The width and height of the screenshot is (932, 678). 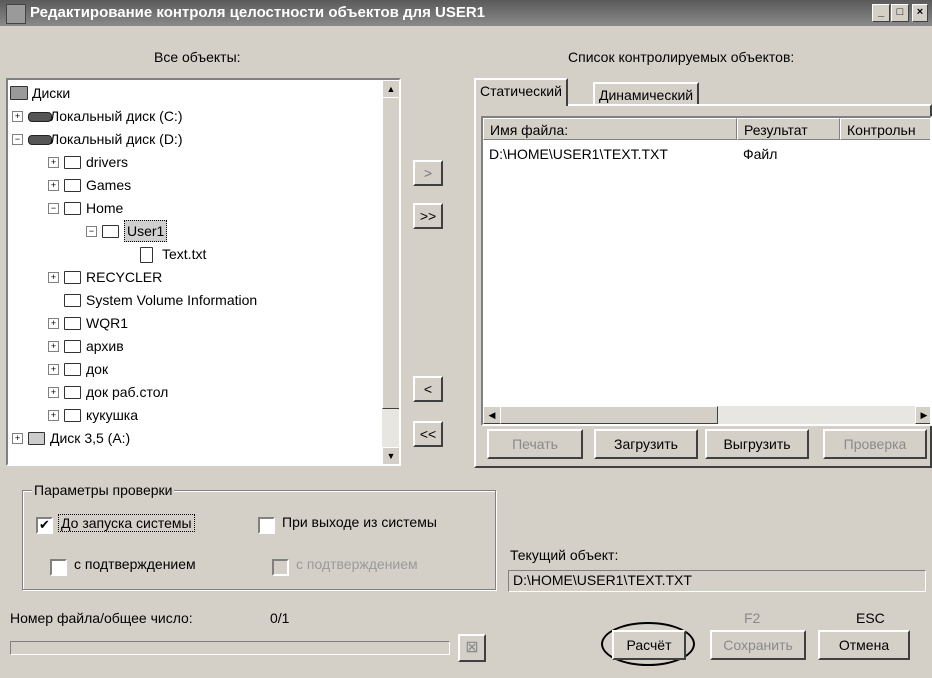 What do you see at coordinates (521, 92) in the screenshot?
I see `tab-static: Статический` at bounding box center [521, 92].